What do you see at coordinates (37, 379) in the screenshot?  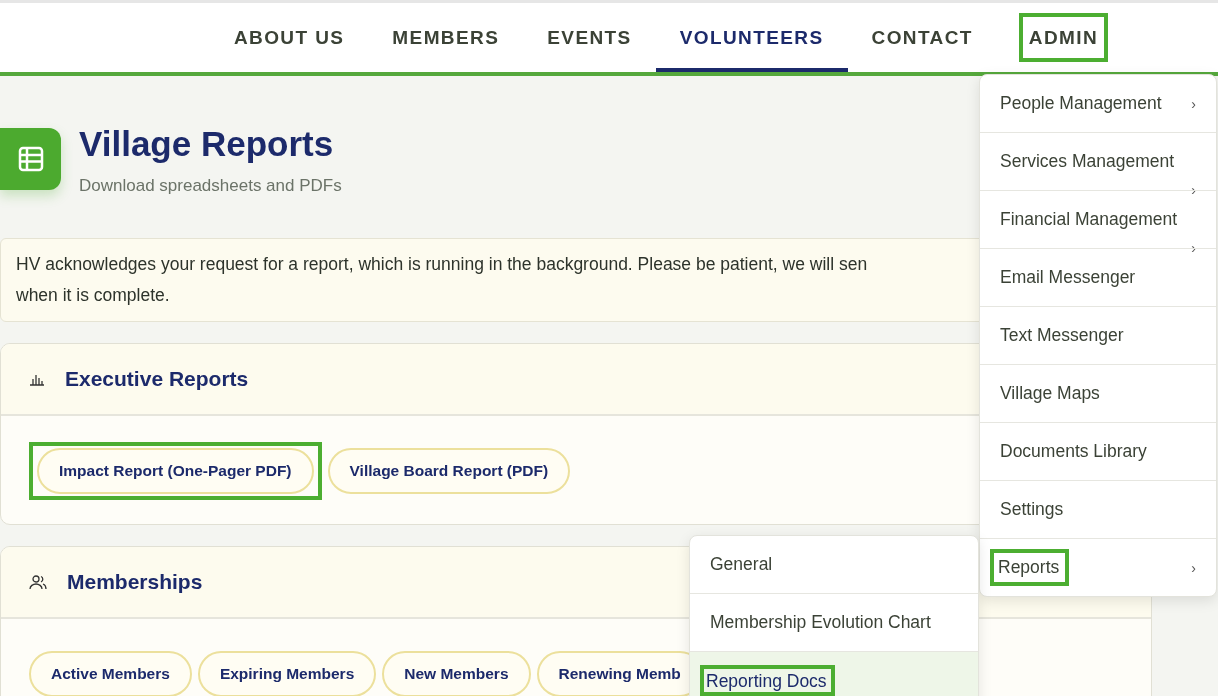 I see `bar-chart-icon` at bounding box center [37, 379].